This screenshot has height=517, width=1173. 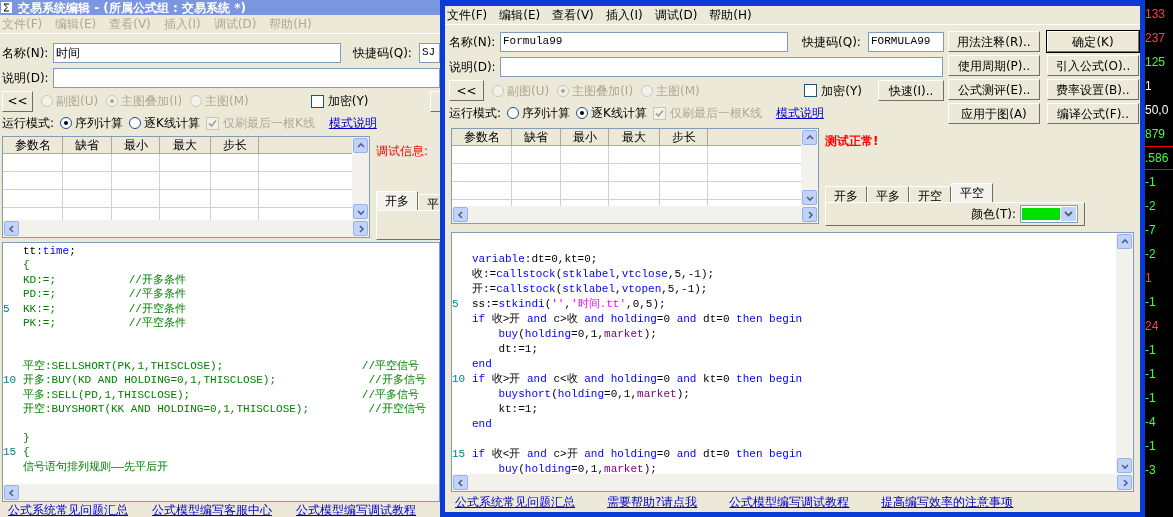 What do you see at coordinates (888, 194) in the screenshot?
I see `tab: 平多` at bounding box center [888, 194].